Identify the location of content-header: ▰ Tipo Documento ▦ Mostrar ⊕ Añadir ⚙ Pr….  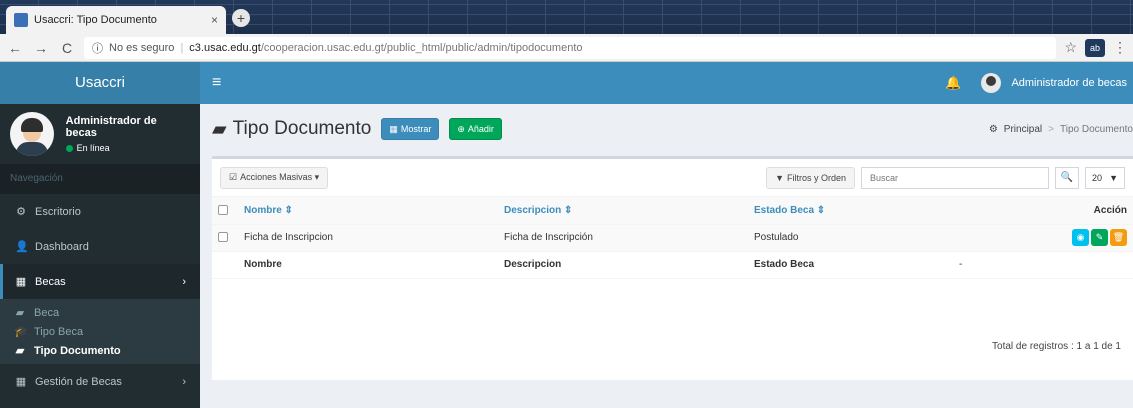
(666, 129).